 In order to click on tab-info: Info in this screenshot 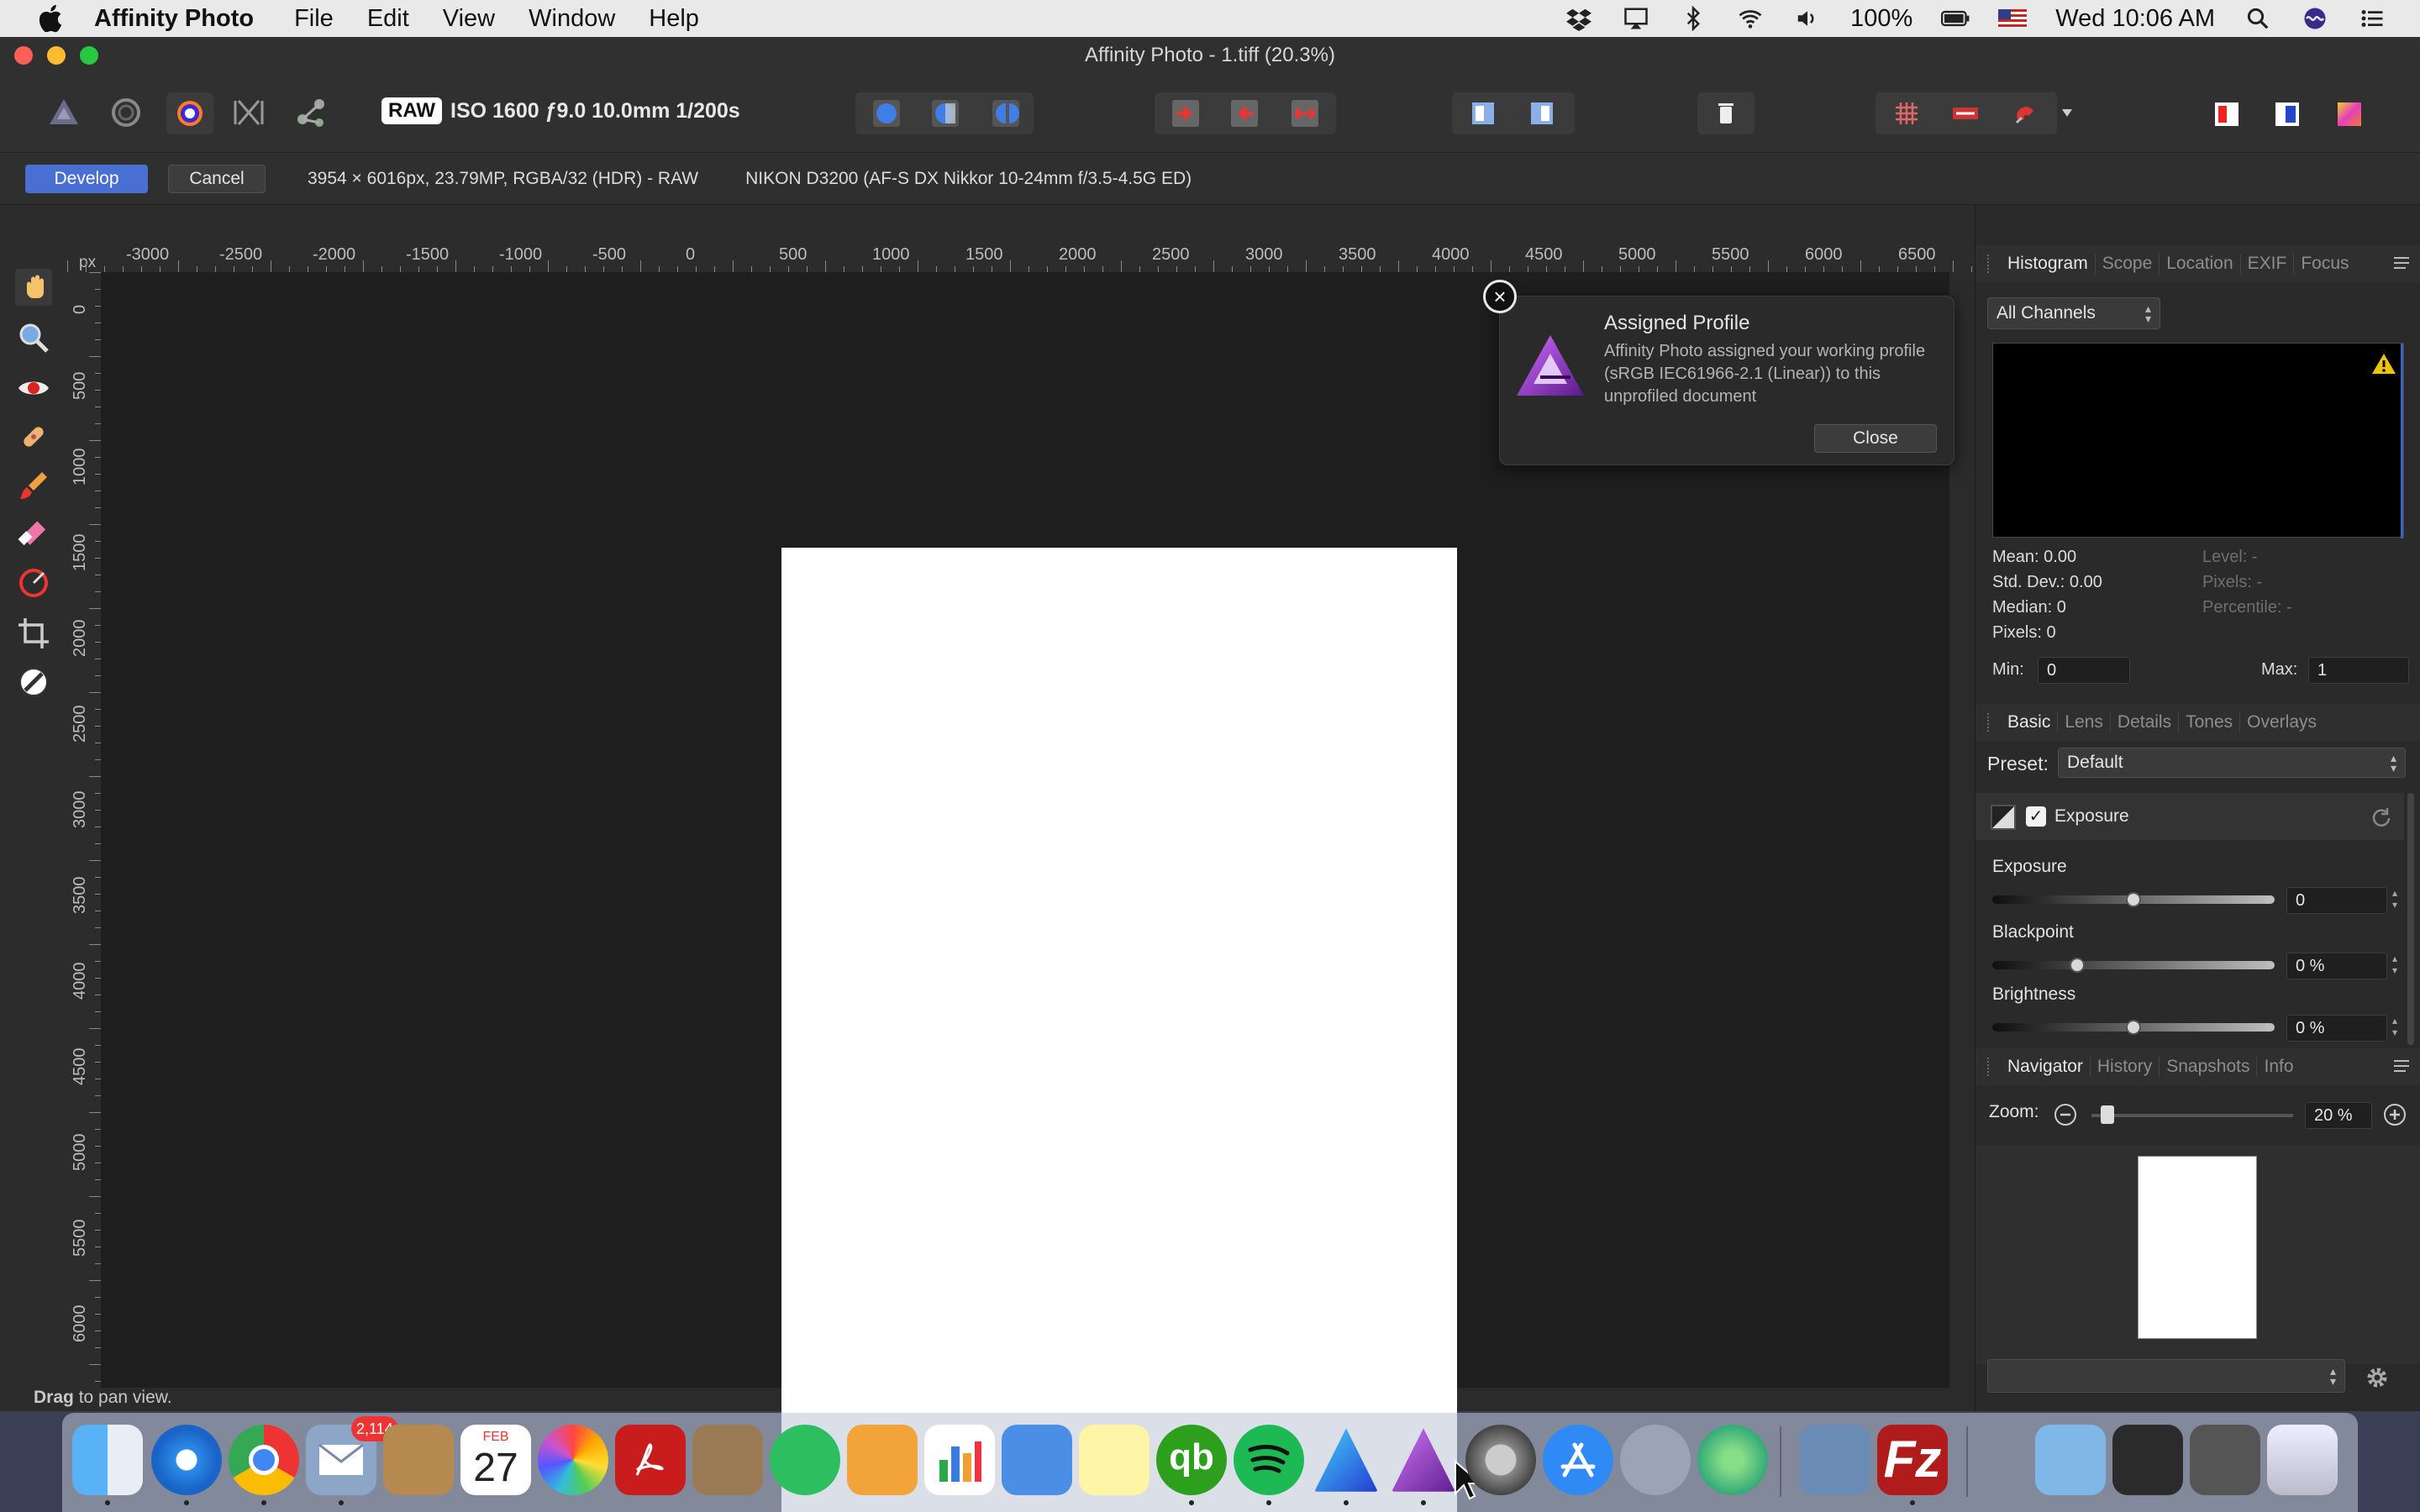, I will do `click(2278, 1067)`.